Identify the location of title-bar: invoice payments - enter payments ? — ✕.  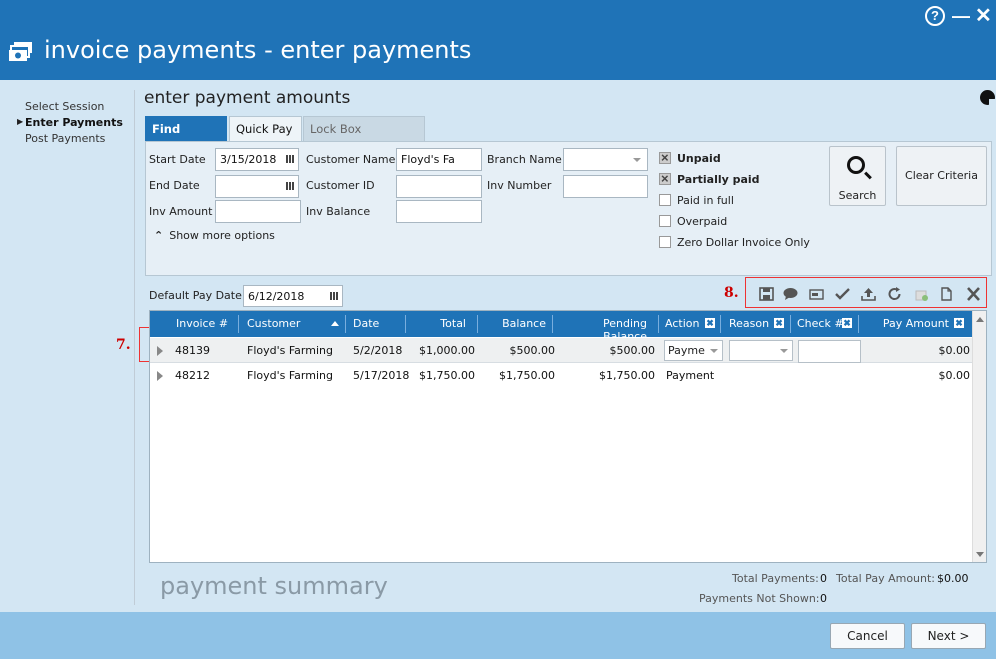
(498, 40).